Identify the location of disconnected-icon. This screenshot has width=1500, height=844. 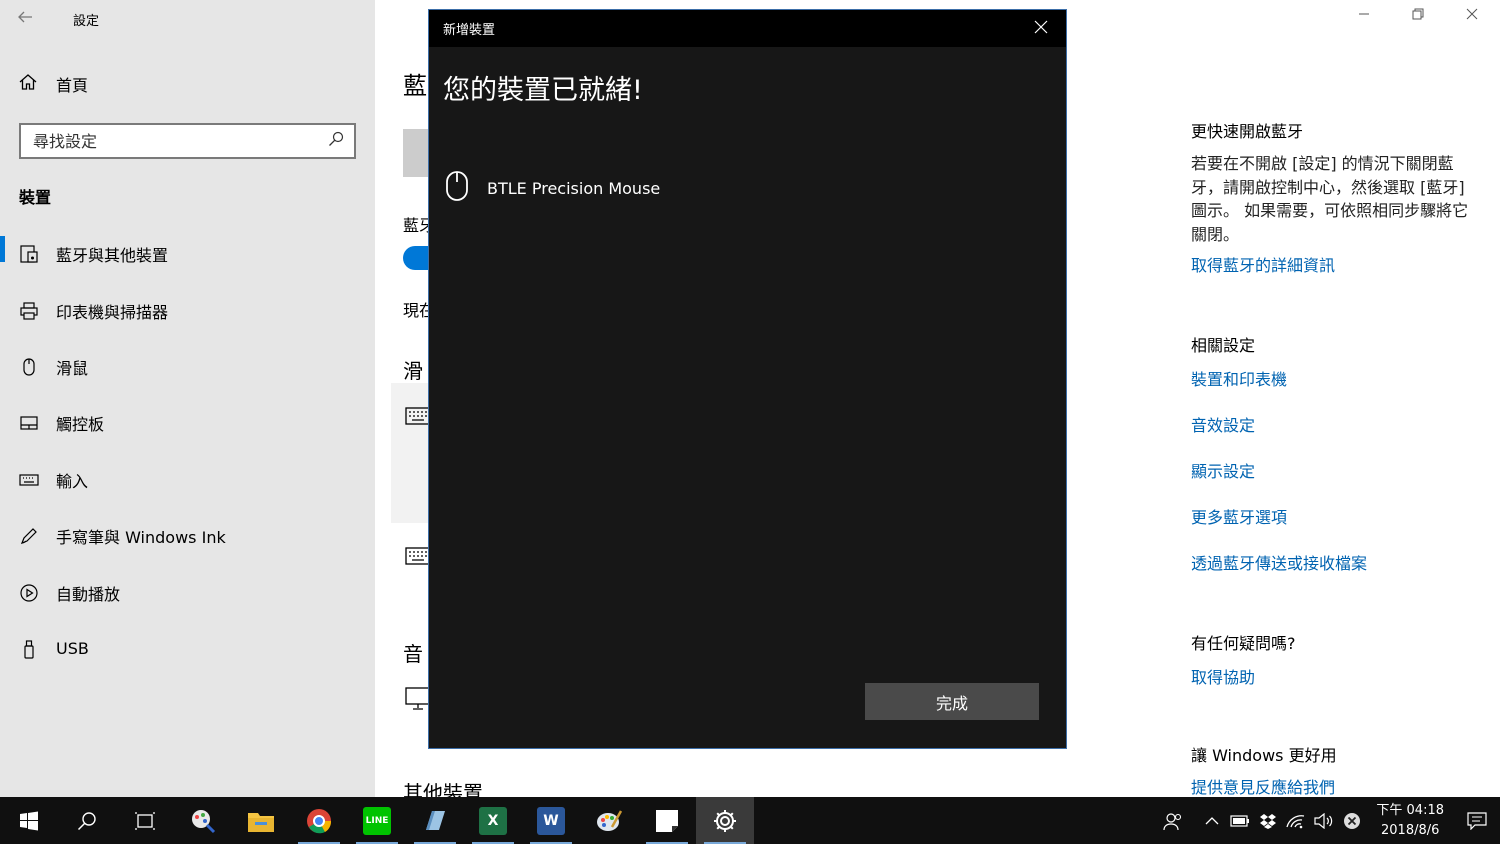
(1352, 820).